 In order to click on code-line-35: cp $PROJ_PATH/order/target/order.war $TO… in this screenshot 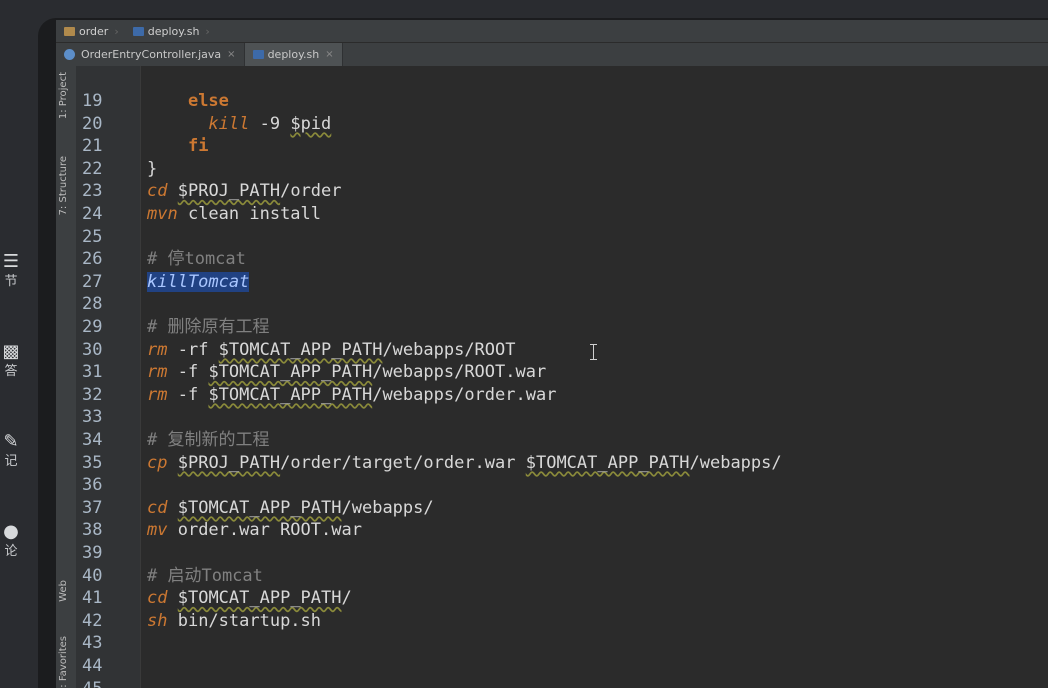, I will do `click(464, 462)`.